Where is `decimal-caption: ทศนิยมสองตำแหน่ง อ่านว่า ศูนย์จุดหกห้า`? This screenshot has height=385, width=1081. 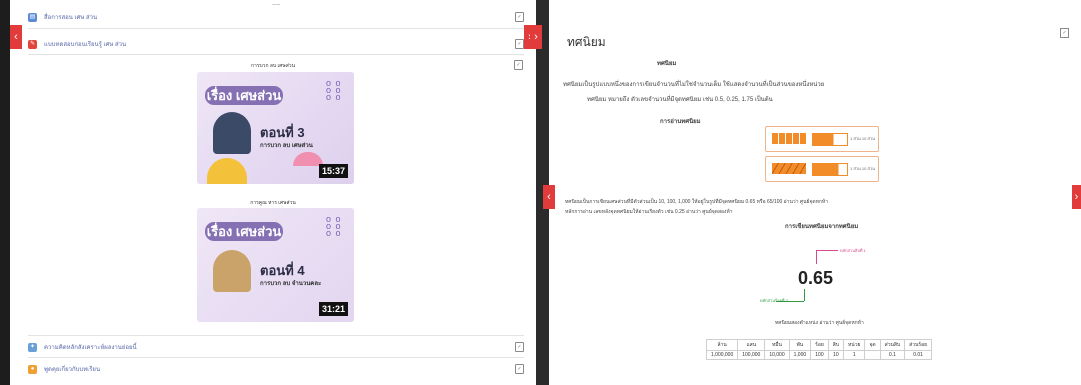 decimal-caption: ทศนิยมสองตำแหน่ง อ่านว่า ศูนย์จุดหกห้า is located at coordinates (819, 323).